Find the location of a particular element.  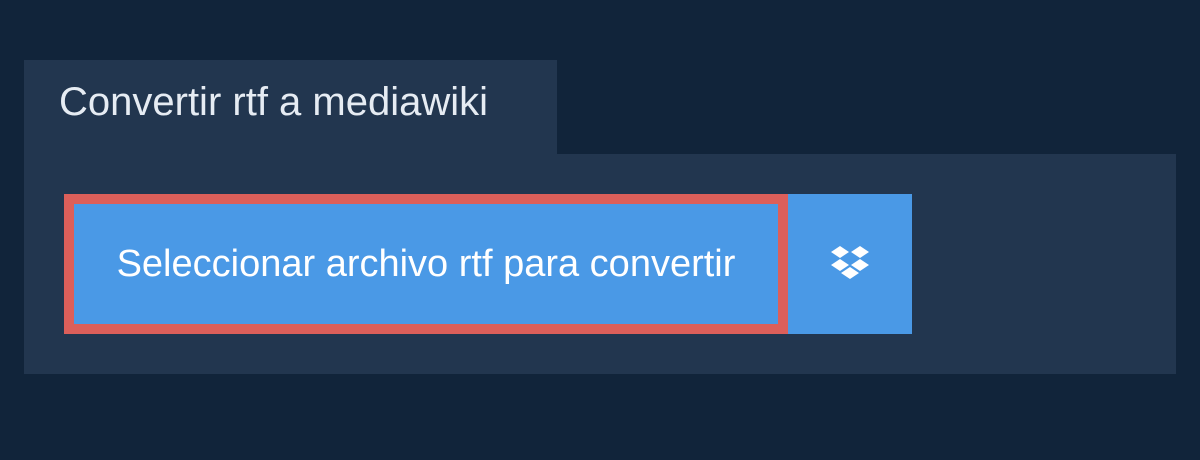

dropbox-button is located at coordinates (850, 264).